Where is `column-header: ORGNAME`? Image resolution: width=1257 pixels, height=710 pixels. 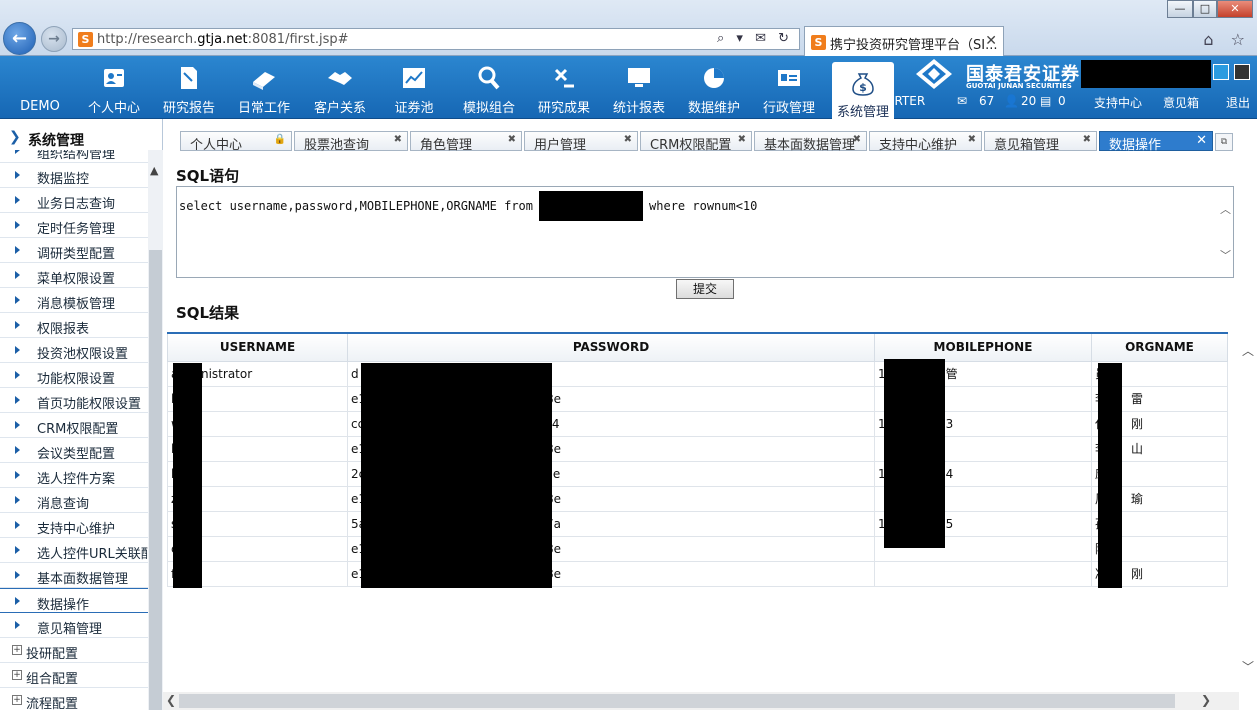
column-header: ORGNAME is located at coordinates (1159, 347).